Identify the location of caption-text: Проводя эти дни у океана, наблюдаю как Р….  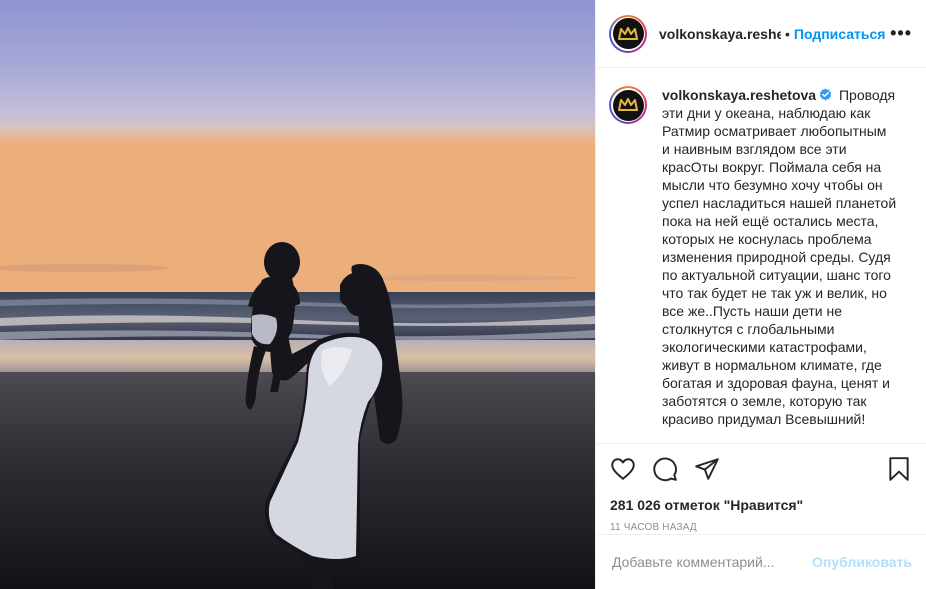
(779, 257).